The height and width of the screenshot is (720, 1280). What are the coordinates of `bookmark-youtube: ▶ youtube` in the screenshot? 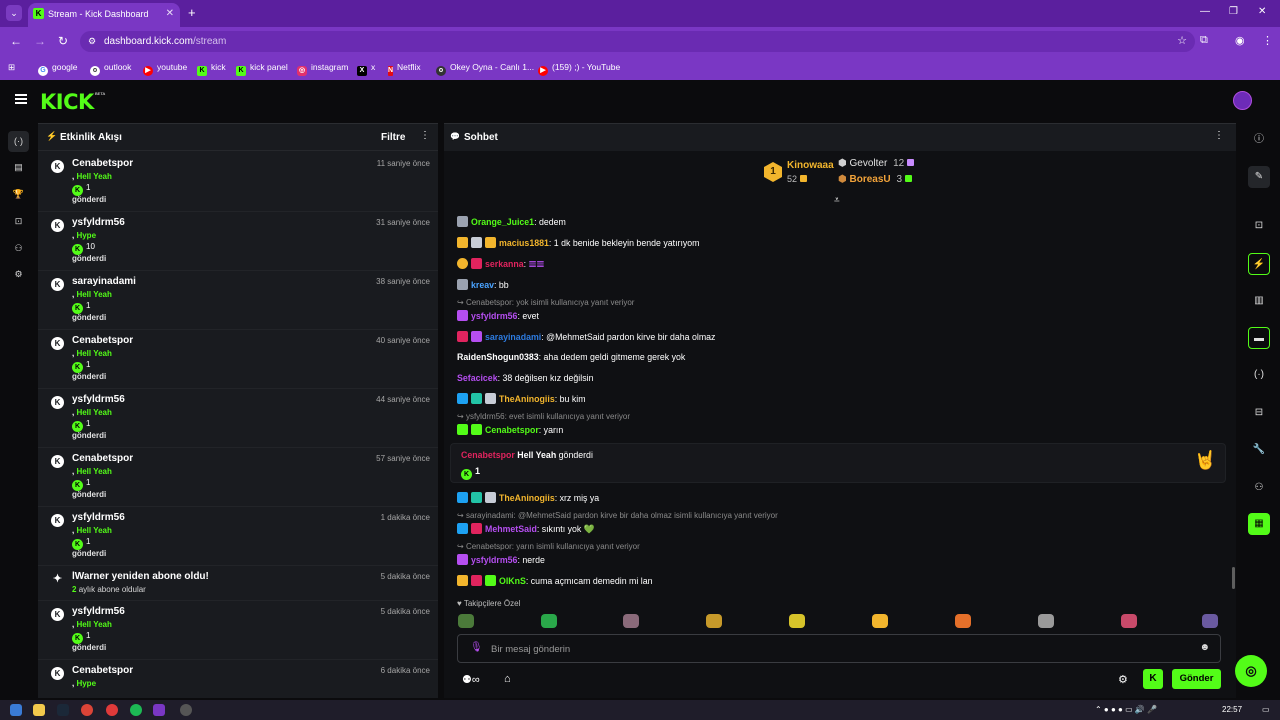 It's located at (165, 69).